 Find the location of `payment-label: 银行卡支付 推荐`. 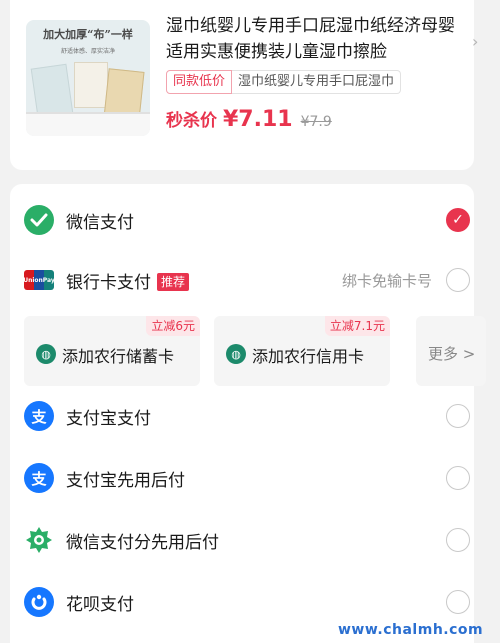

payment-label: 银行卡支付 推荐 is located at coordinates (128, 280).